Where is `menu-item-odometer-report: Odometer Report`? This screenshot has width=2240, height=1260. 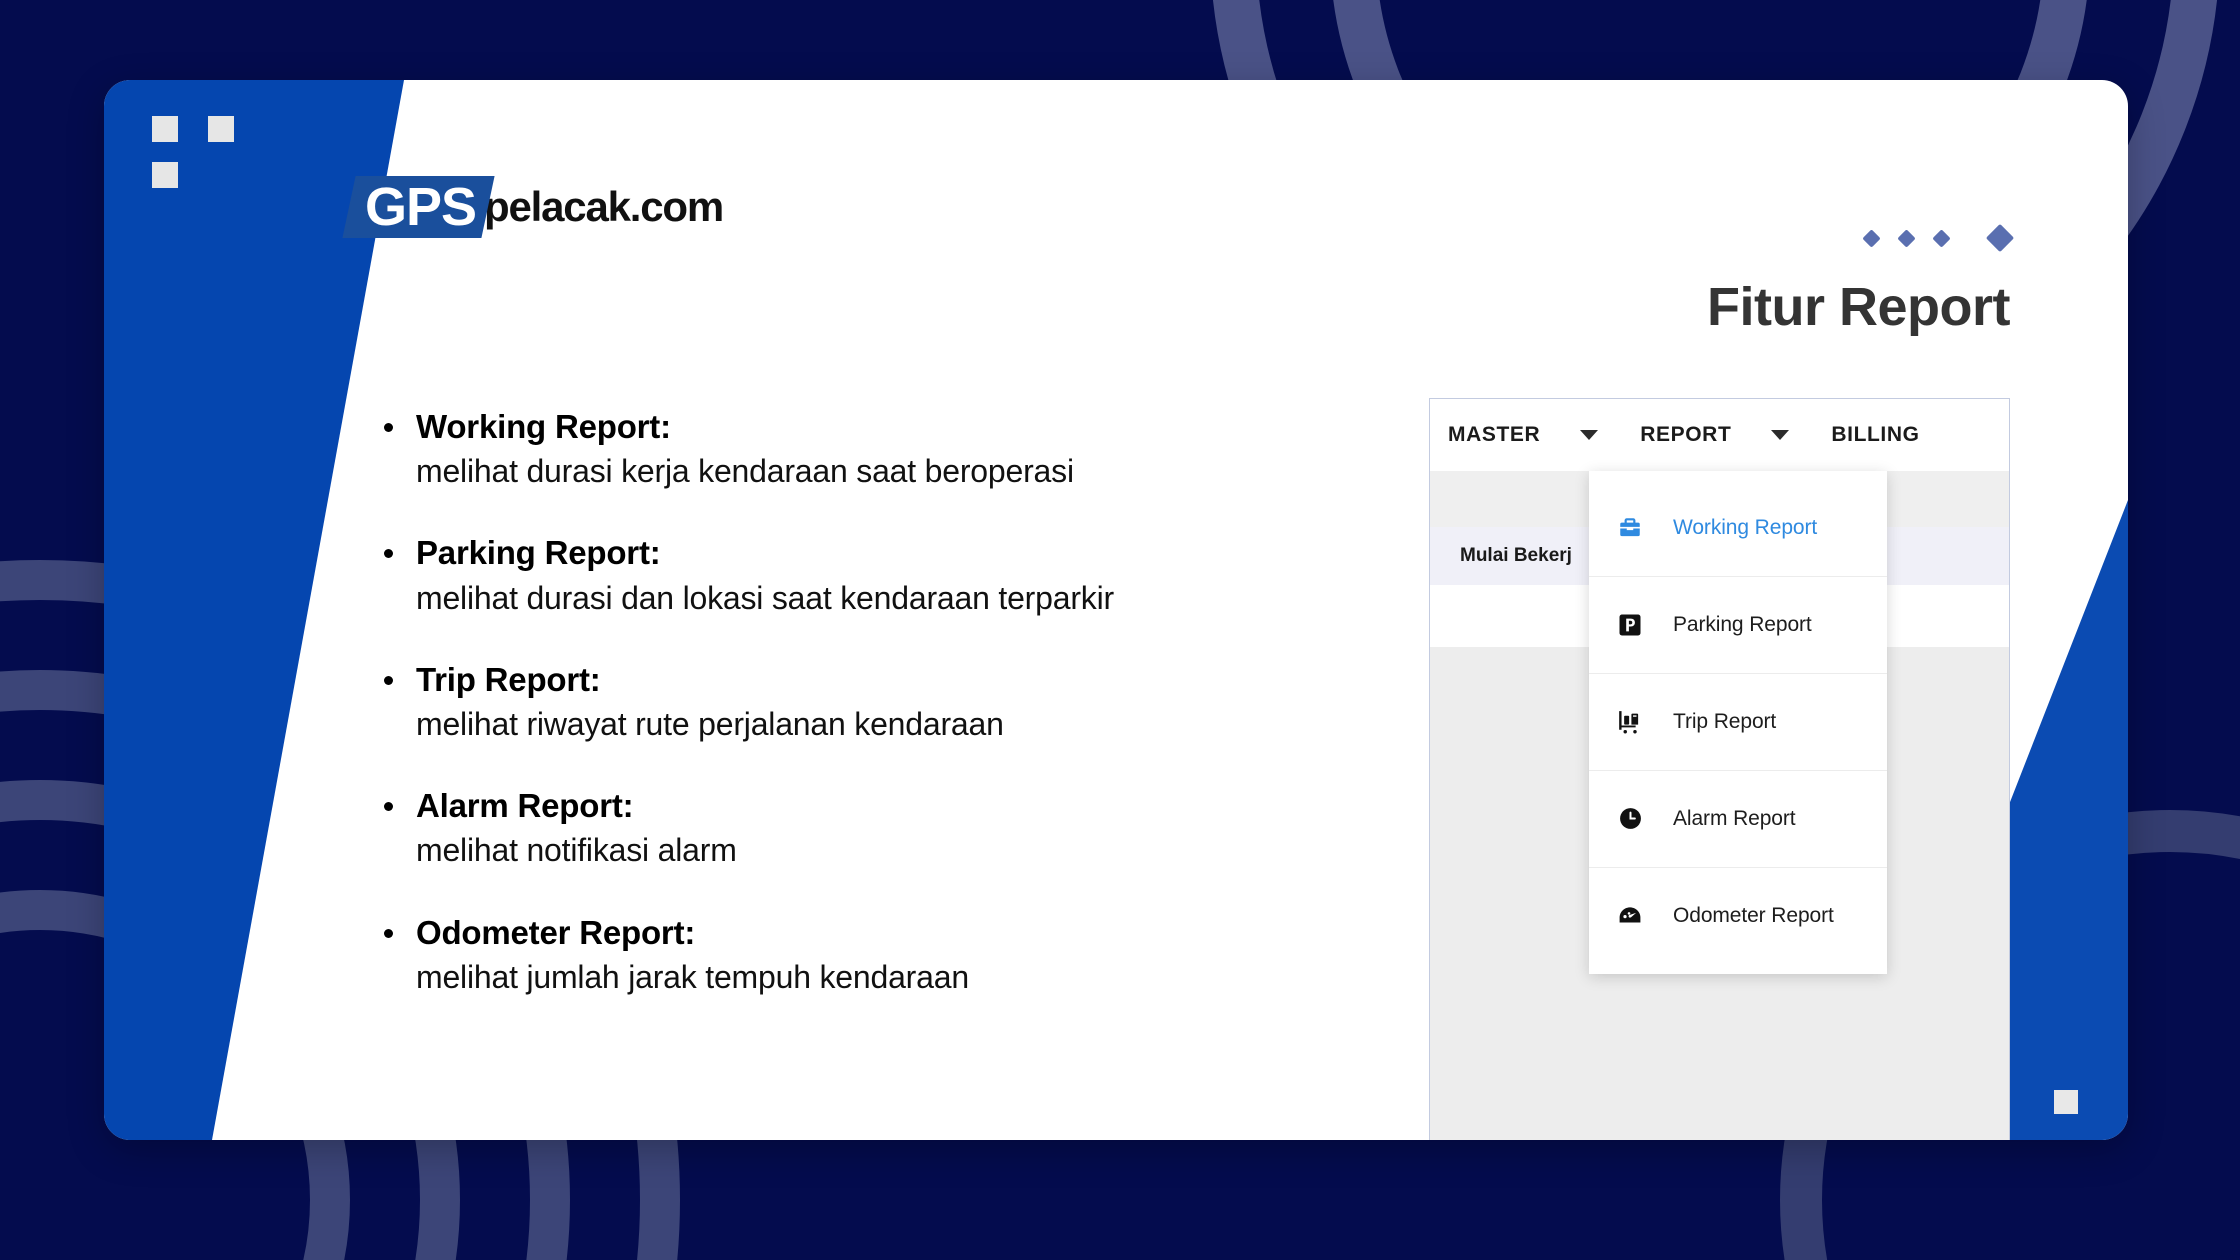 menu-item-odometer-report: Odometer Report is located at coordinates (1738, 915).